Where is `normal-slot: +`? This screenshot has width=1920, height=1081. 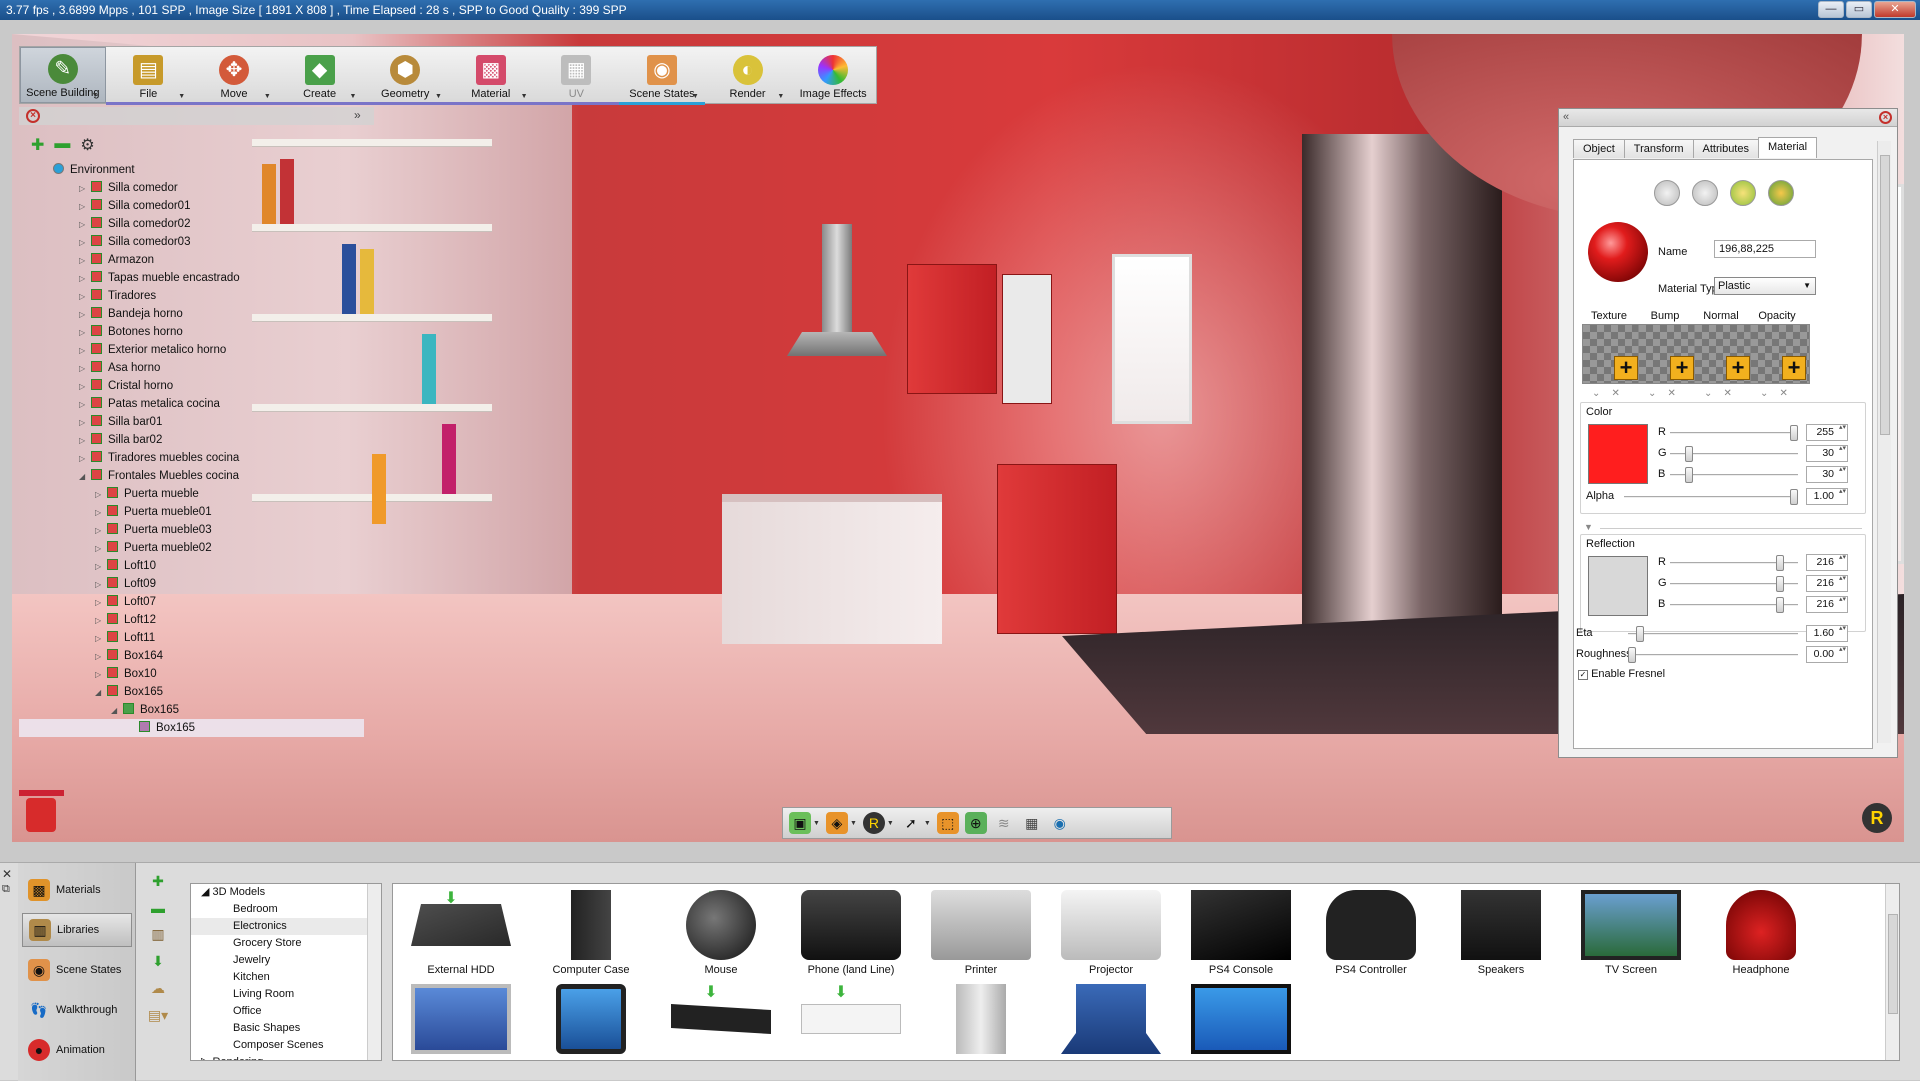 normal-slot: + is located at coordinates (1724, 354).